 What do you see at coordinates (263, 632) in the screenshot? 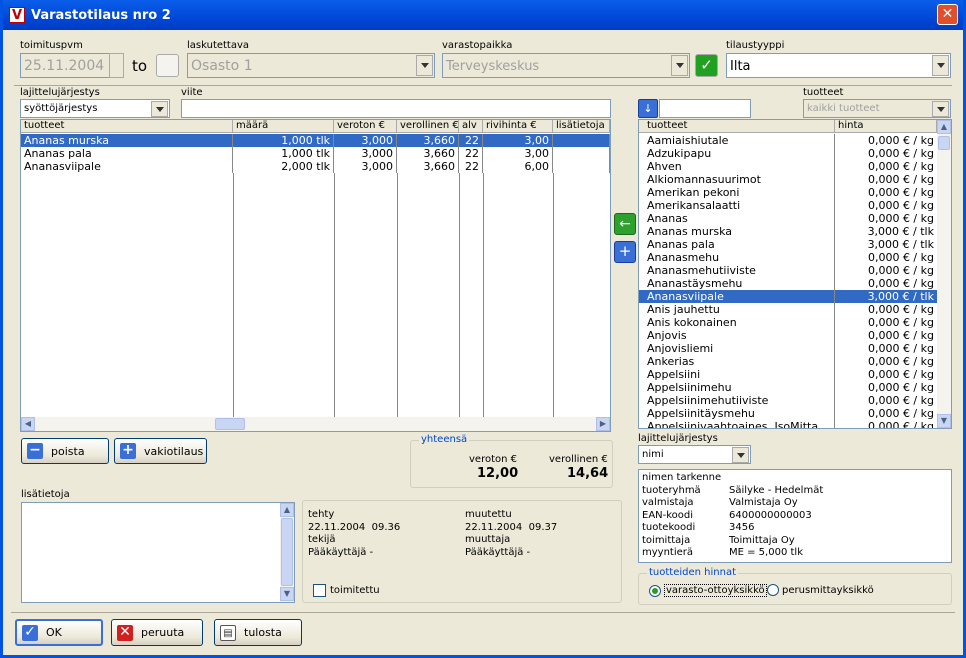
I see `tulosta-label: tulosta` at bounding box center [263, 632].